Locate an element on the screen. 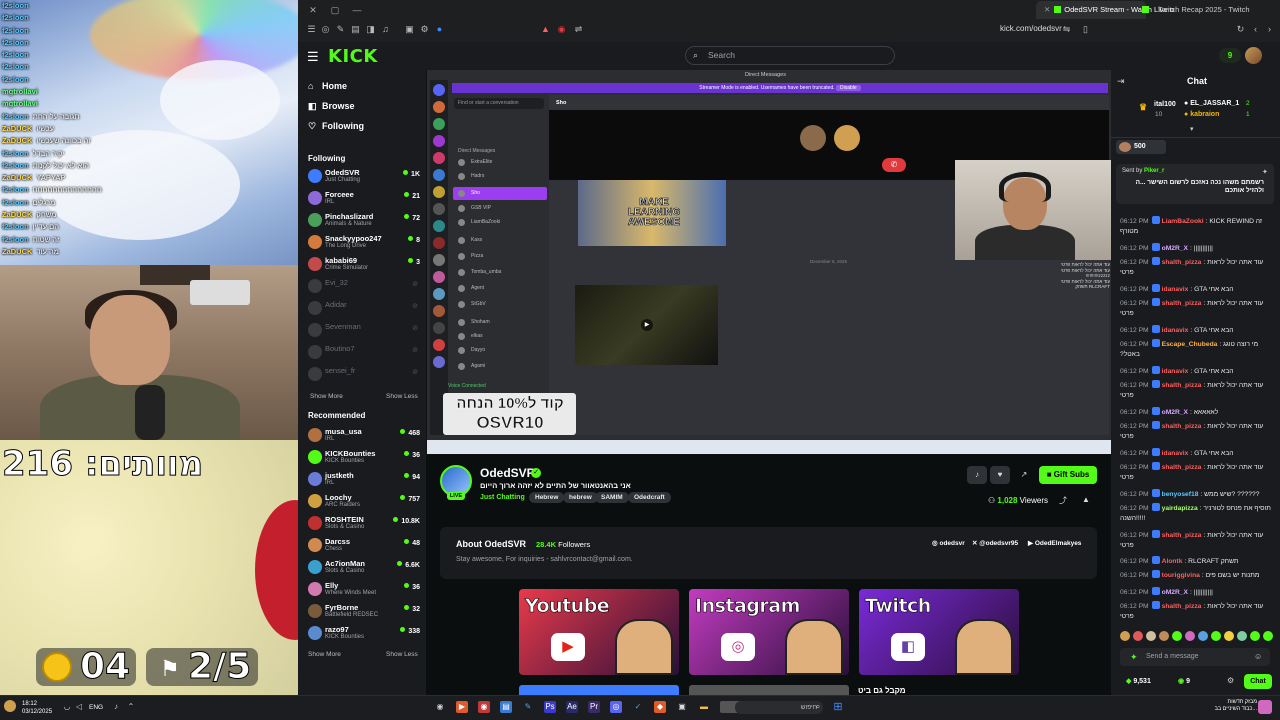  recommended-item: justketh IRL 94 is located at coordinates (363, 480).